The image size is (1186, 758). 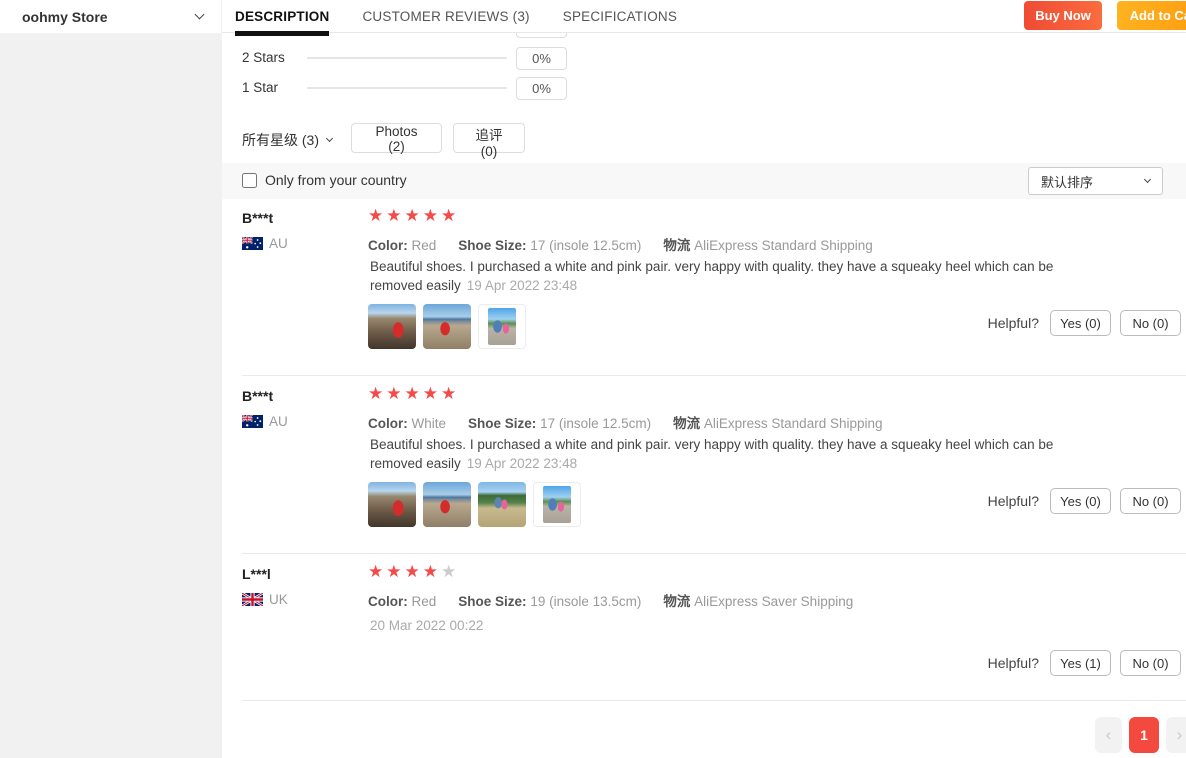 What do you see at coordinates (280, 140) in the screenshot?
I see `star-filter-label: 所有星级 (3)` at bounding box center [280, 140].